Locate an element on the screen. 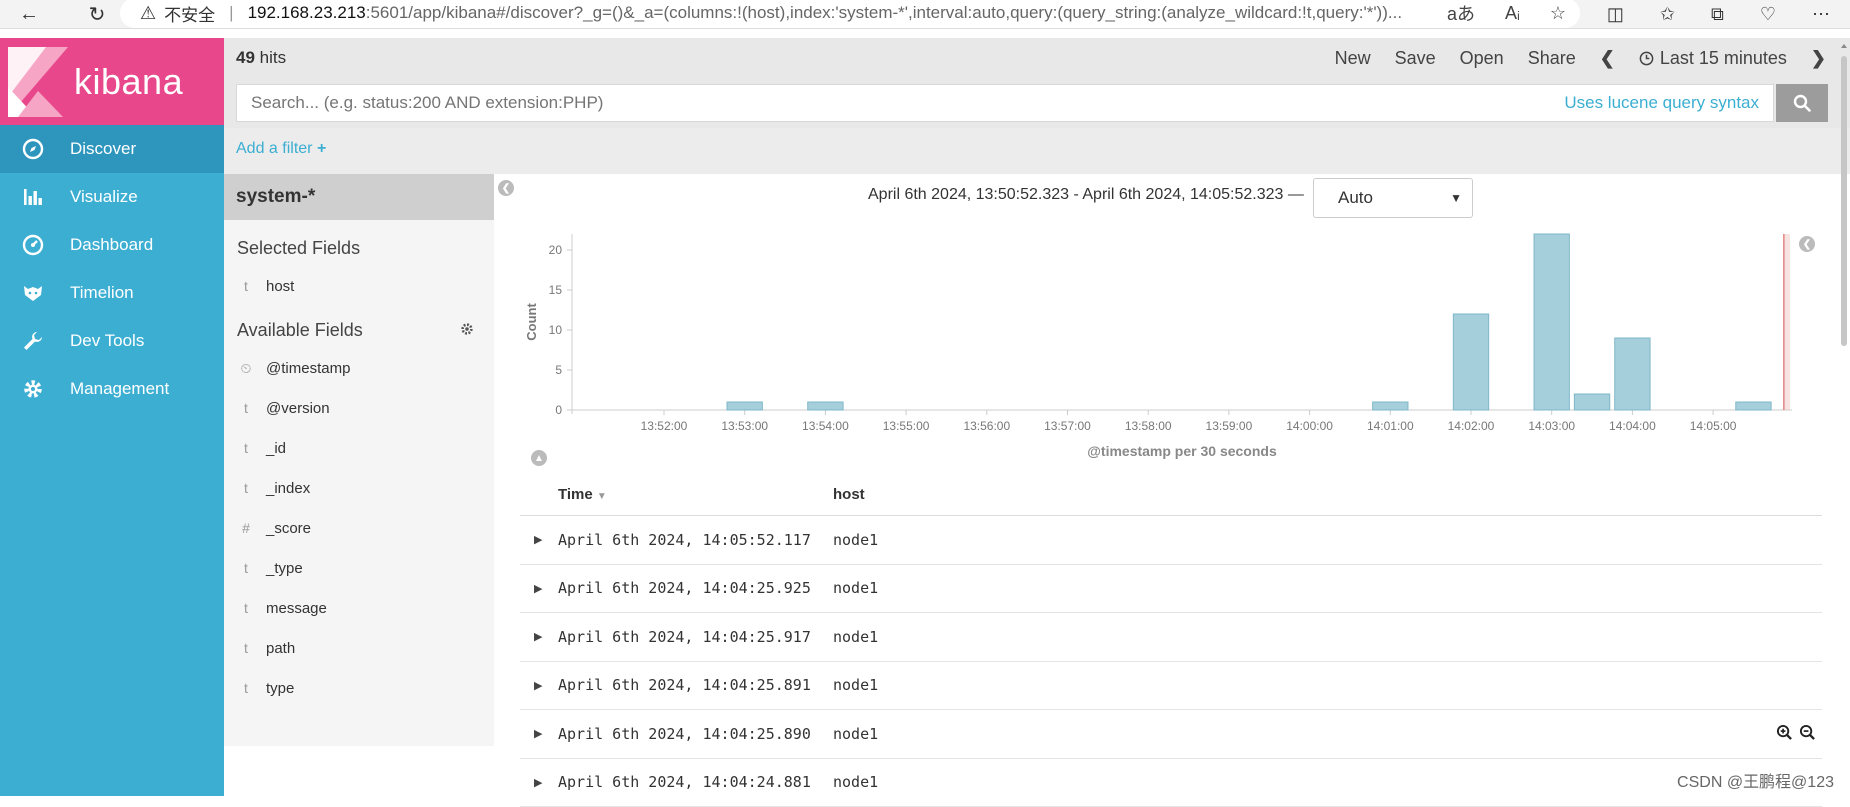 The height and width of the screenshot is (807, 1850). available-field-type: ttype is located at coordinates (359, 688).